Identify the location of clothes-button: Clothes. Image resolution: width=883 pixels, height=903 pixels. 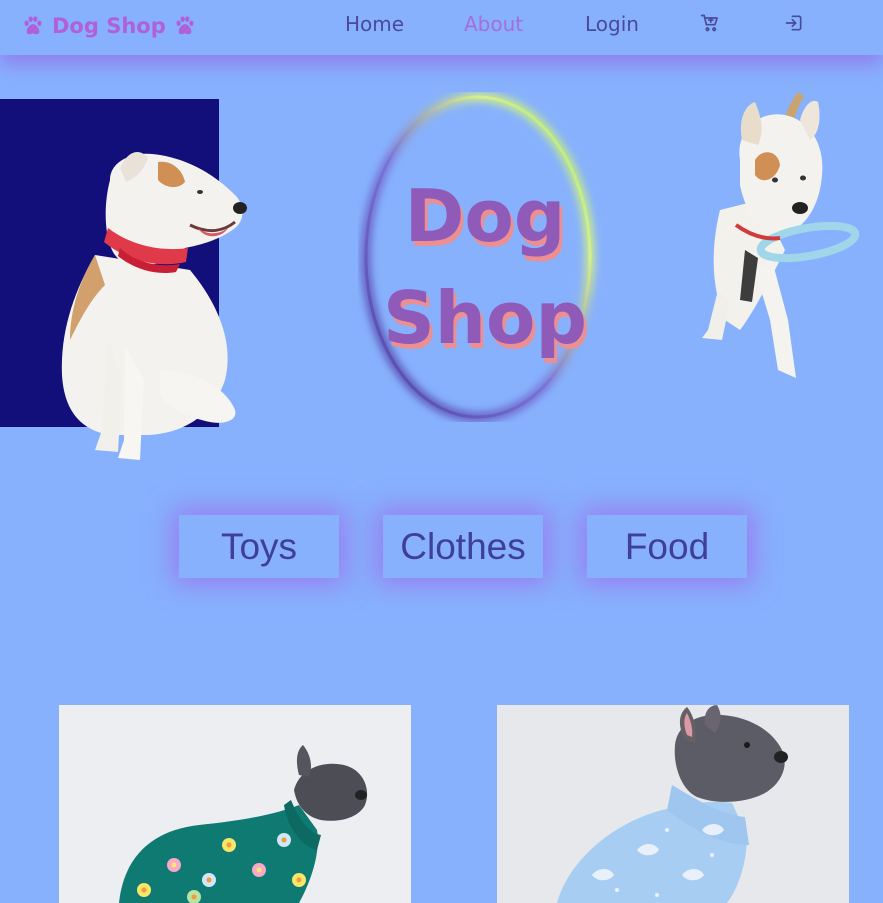
(463, 546).